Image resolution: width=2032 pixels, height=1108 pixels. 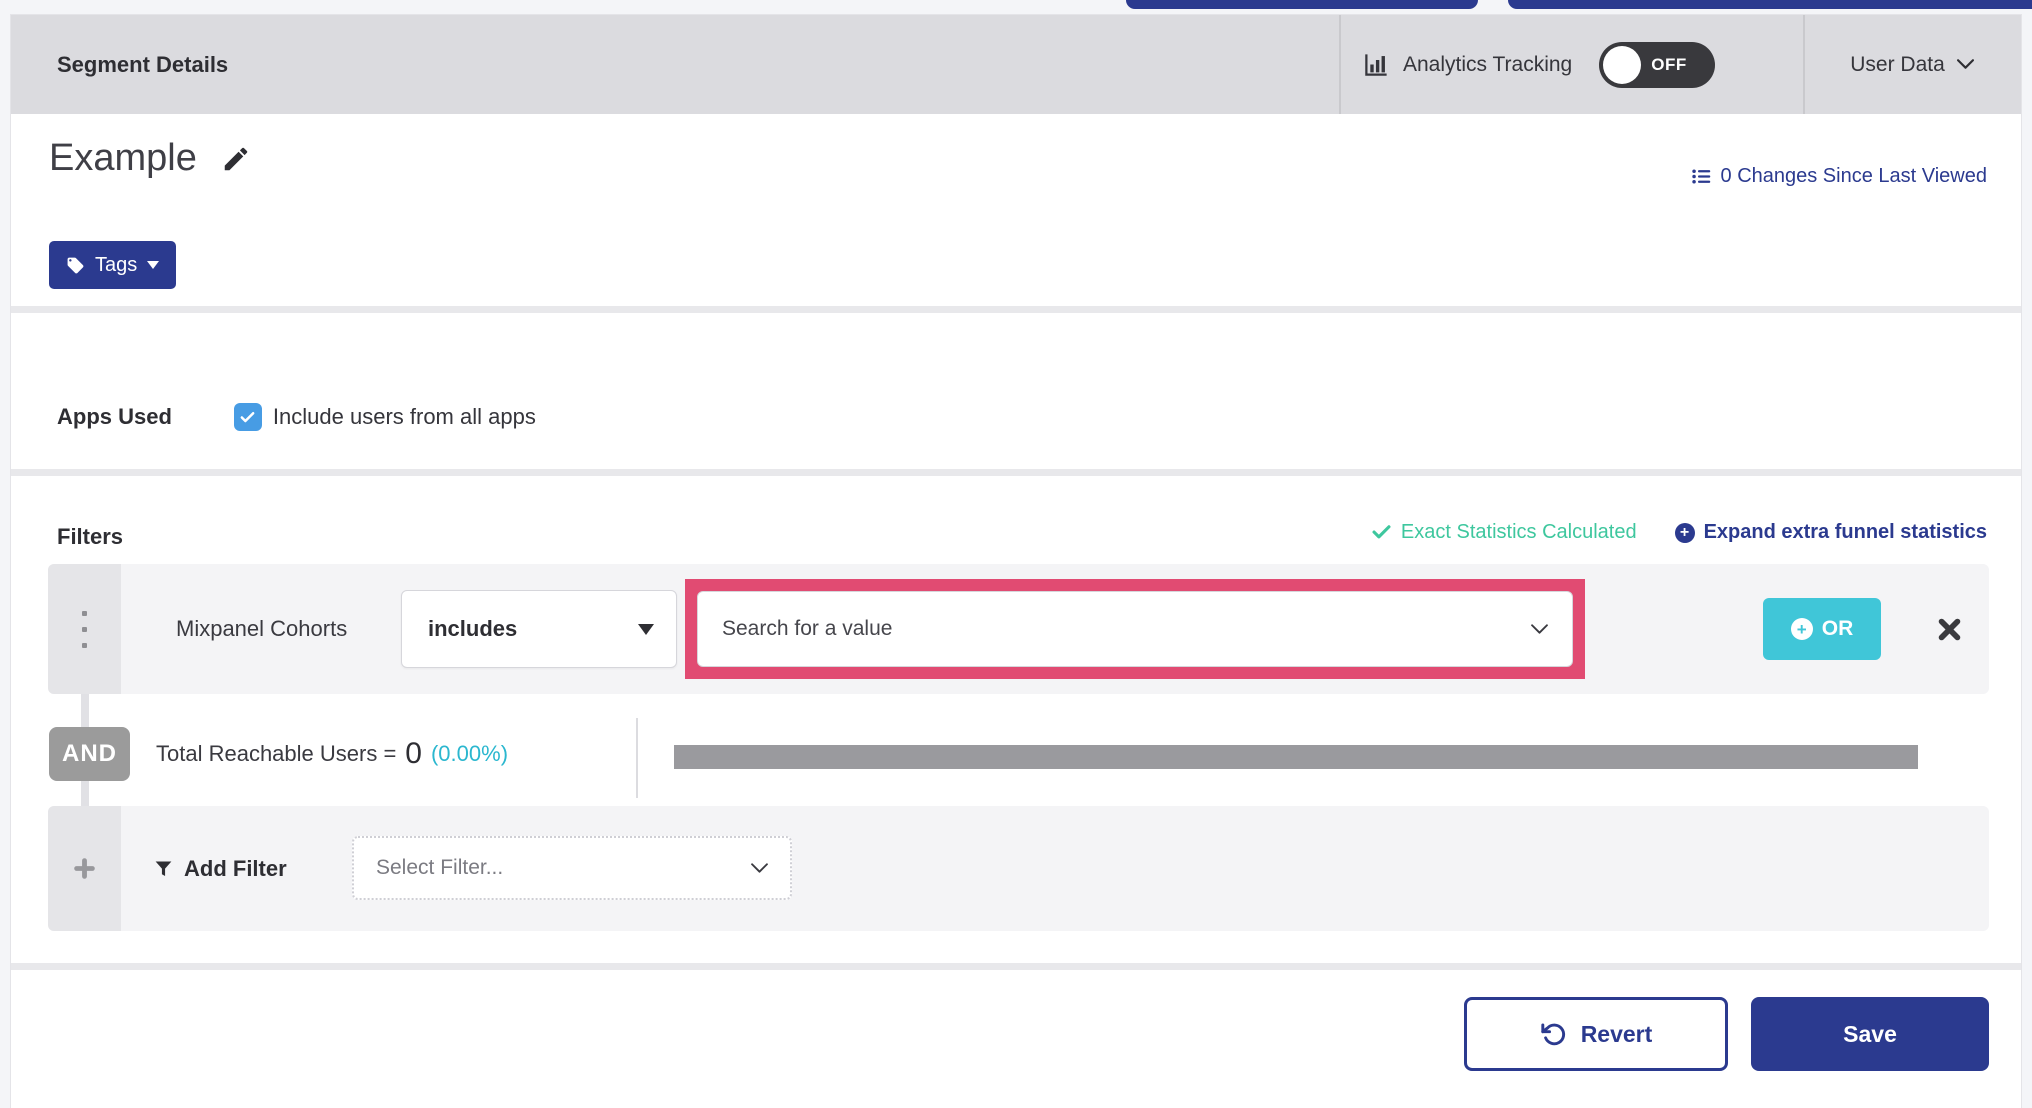 I want to click on filter-drag-handle, so click(x=84, y=629).